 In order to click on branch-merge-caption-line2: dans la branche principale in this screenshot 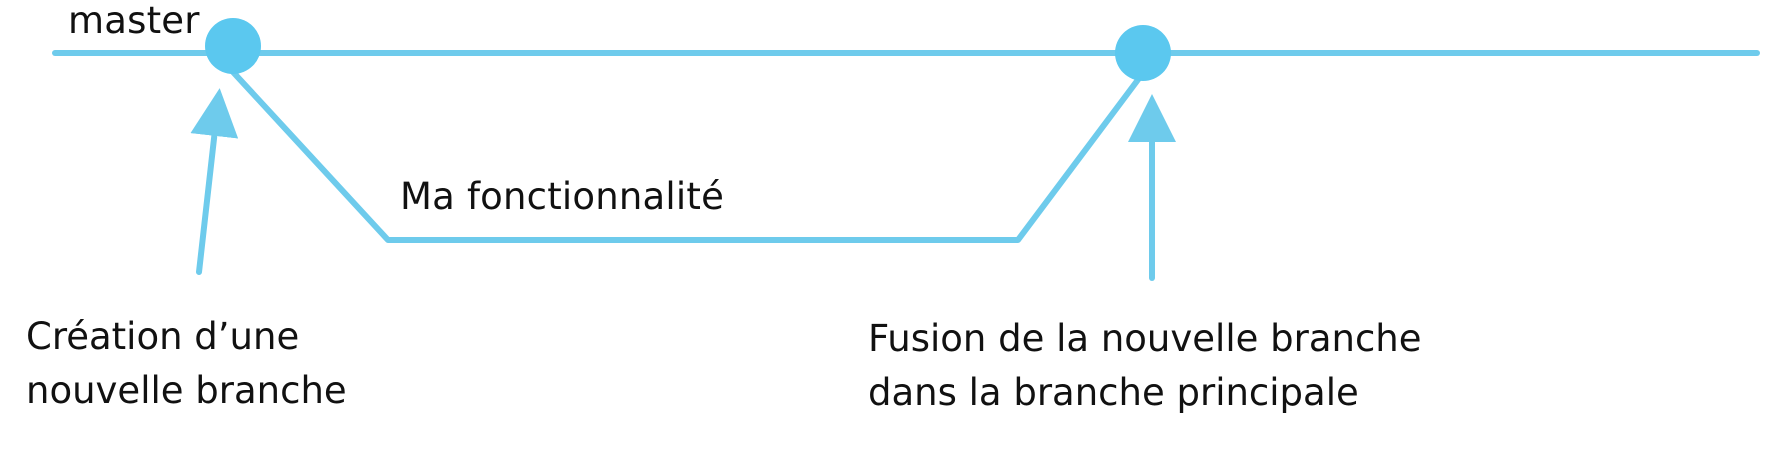, I will do `click(1113, 392)`.